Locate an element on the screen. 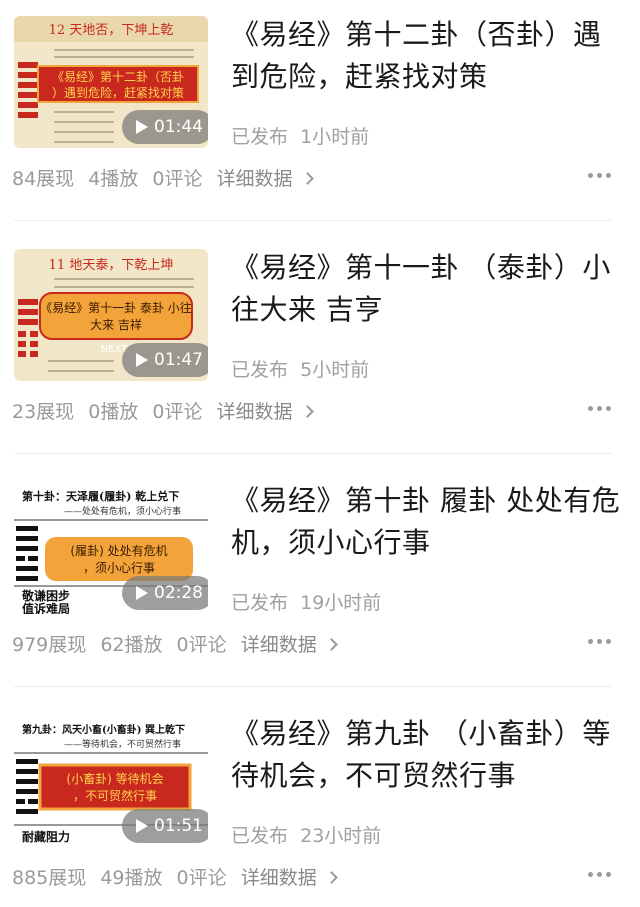 This screenshot has width=640, height=907. thumb-overlay-line-2: 大来 吉祥 is located at coordinates (116, 325).